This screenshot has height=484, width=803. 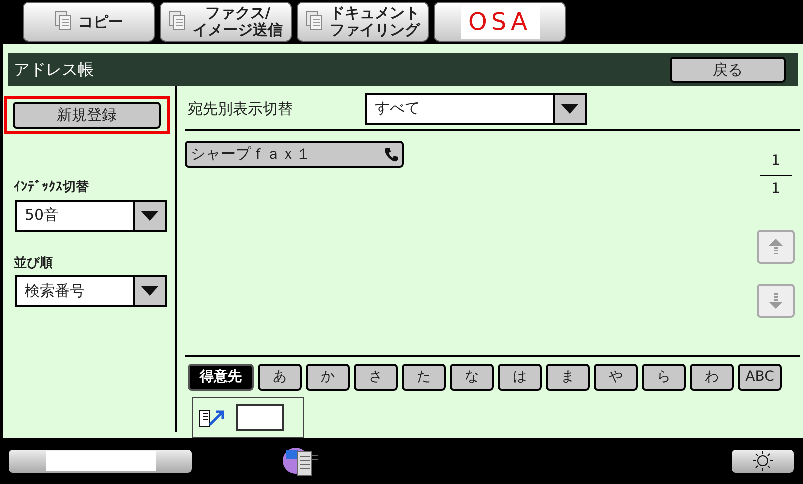 I want to click on status-button, so click(x=100, y=461).